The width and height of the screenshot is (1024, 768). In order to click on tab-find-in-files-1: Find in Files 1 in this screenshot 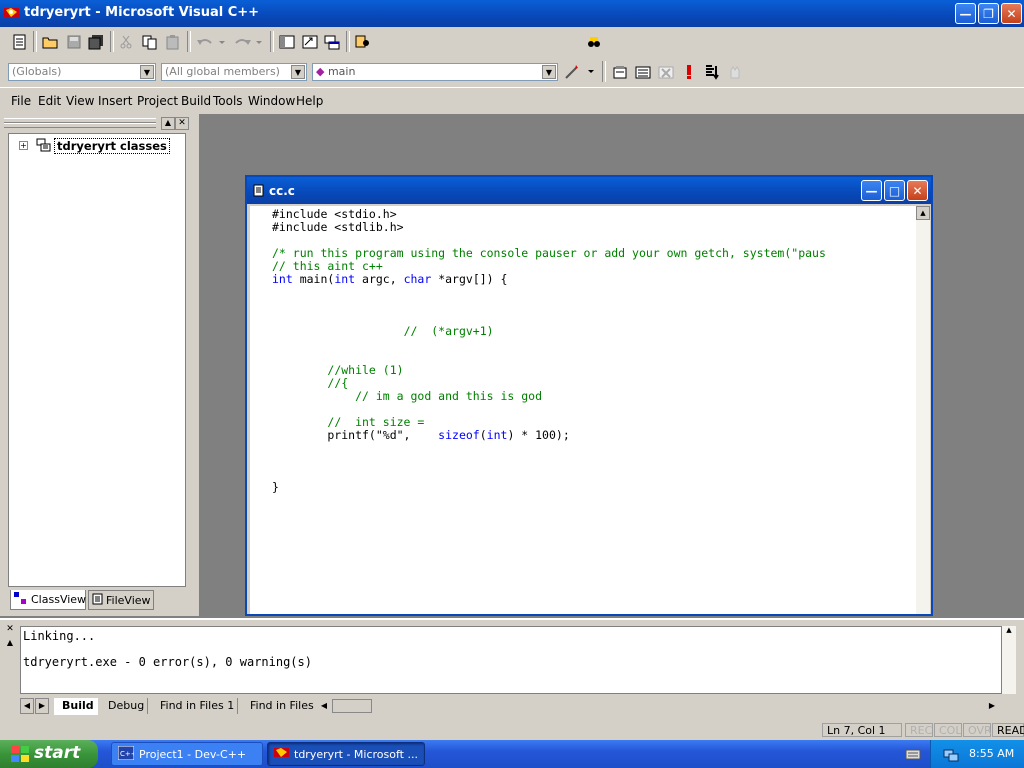, I will do `click(195, 706)`.